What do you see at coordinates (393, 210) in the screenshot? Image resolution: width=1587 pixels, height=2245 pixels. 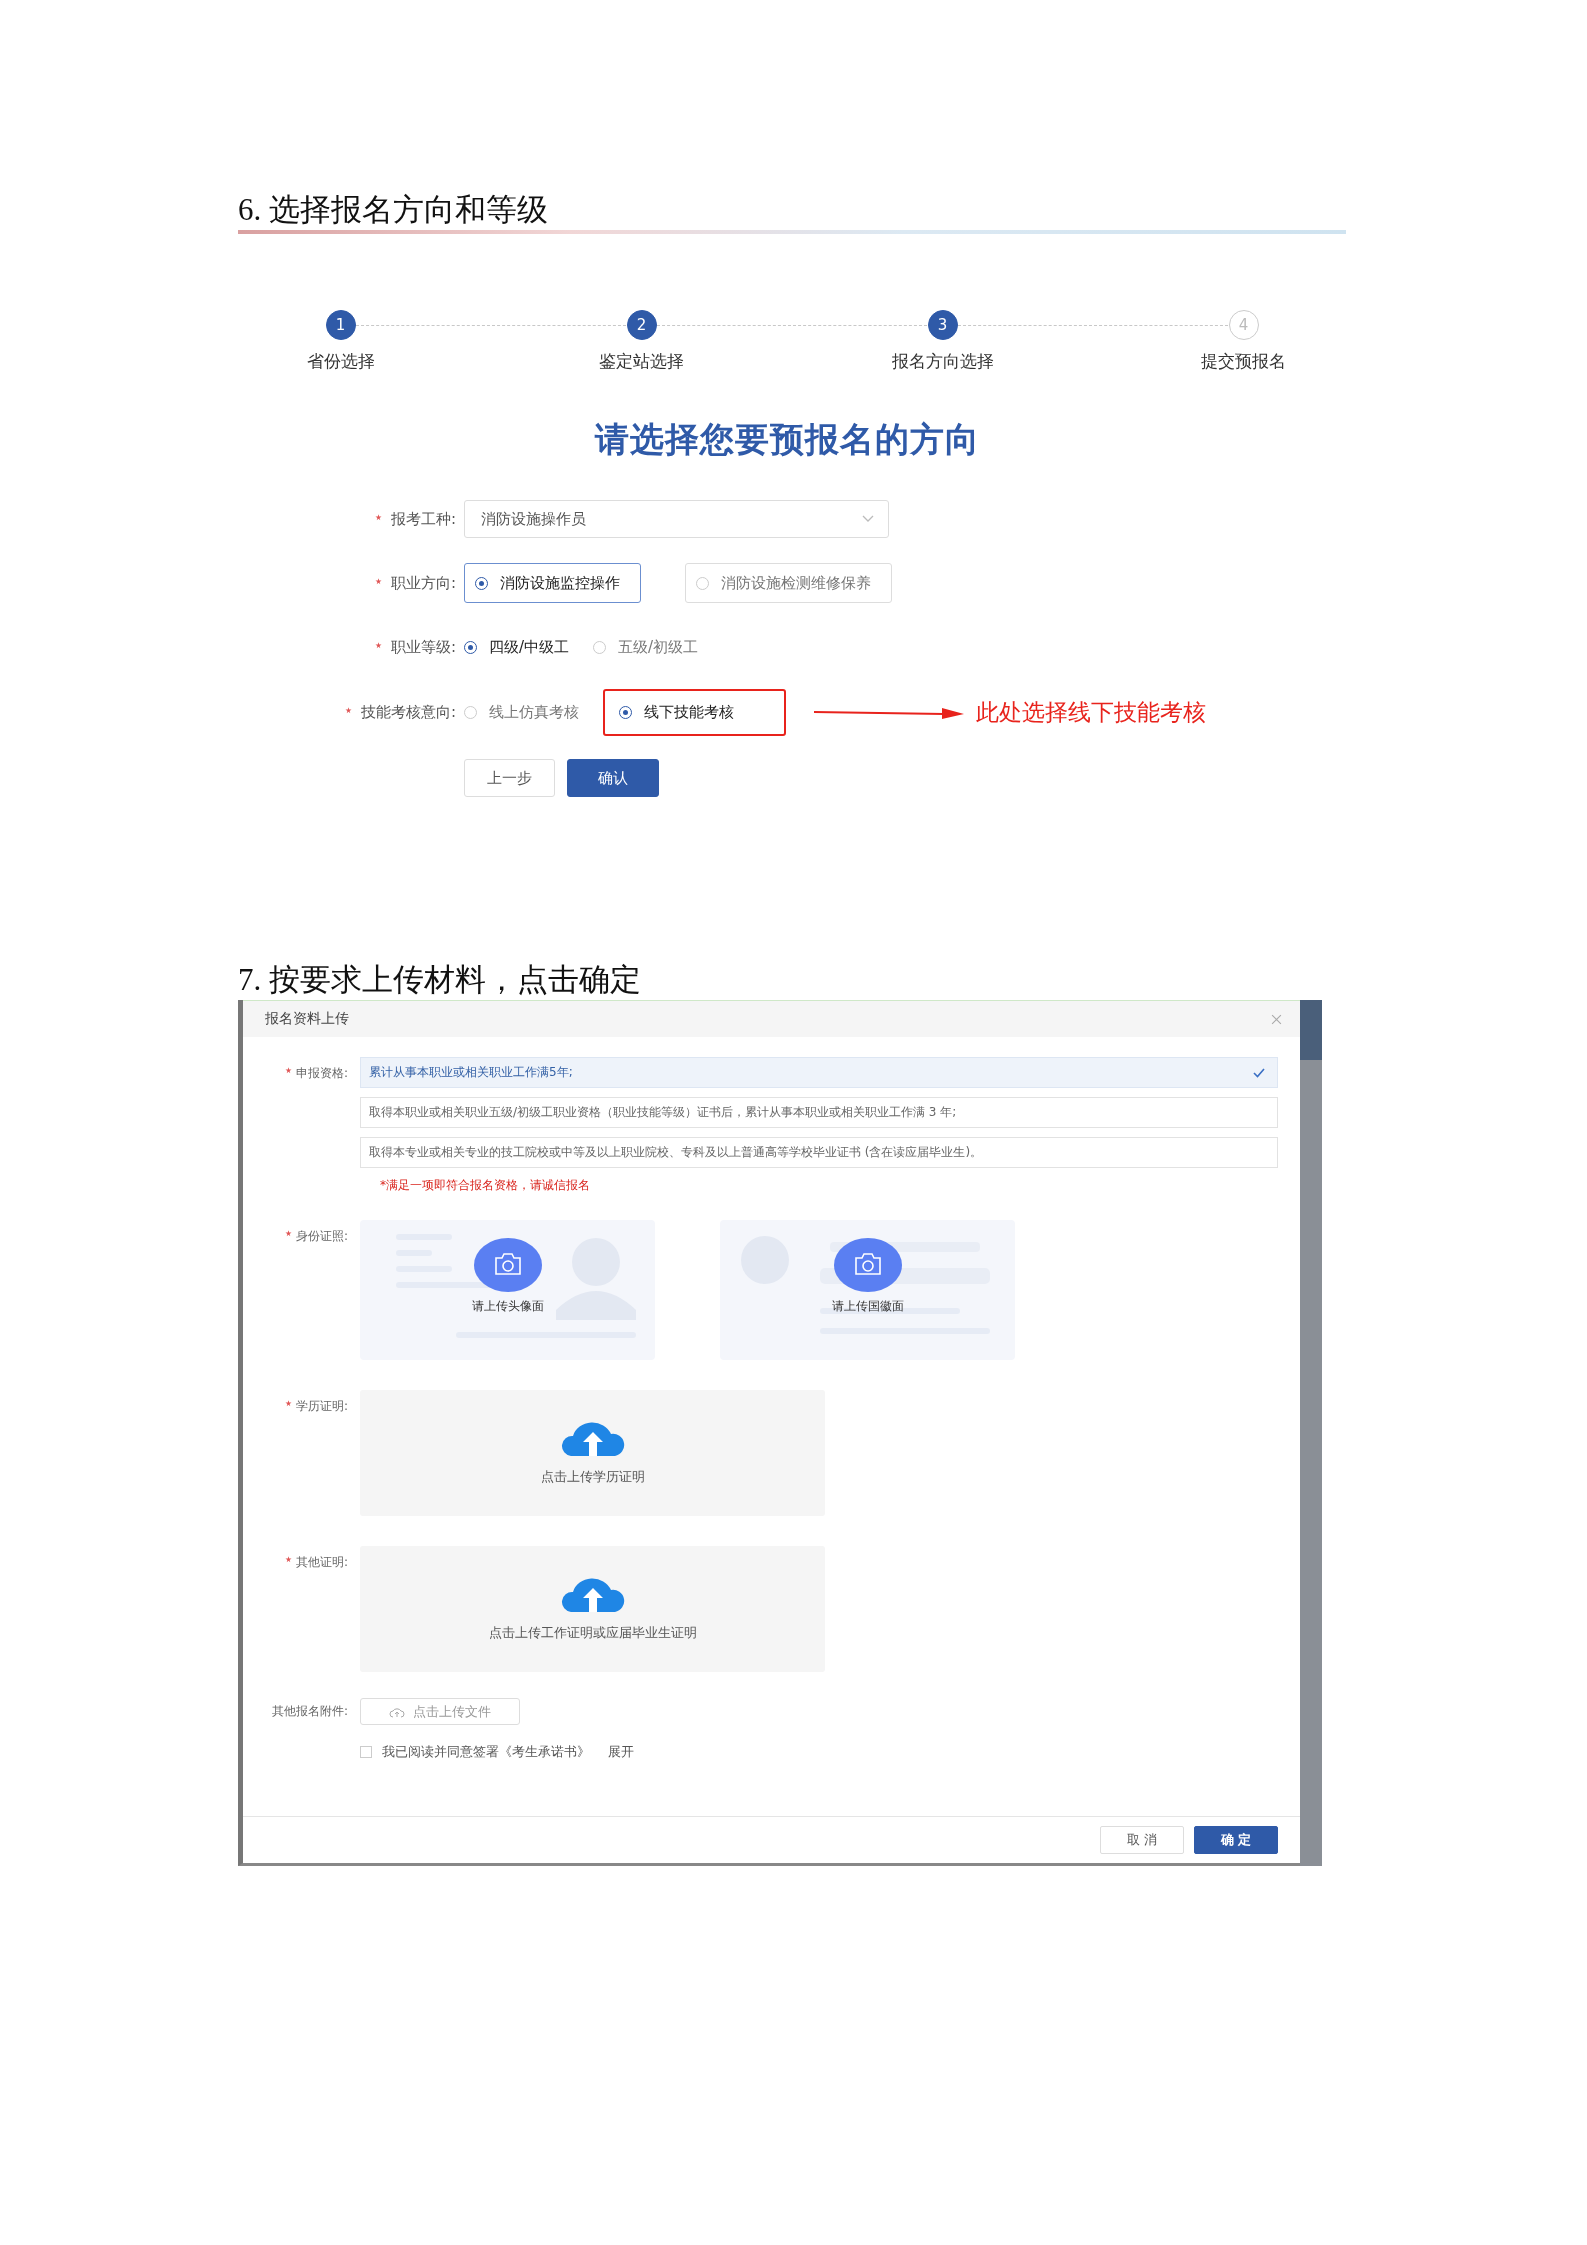 I see `section-heading: 6. 选择报名方向和等级` at bounding box center [393, 210].